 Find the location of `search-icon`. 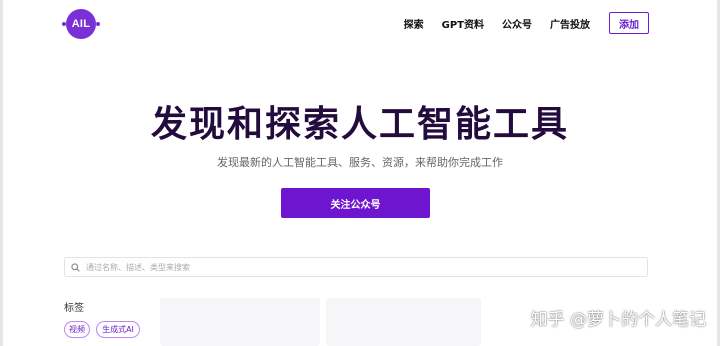

search-icon is located at coordinates (75, 267).